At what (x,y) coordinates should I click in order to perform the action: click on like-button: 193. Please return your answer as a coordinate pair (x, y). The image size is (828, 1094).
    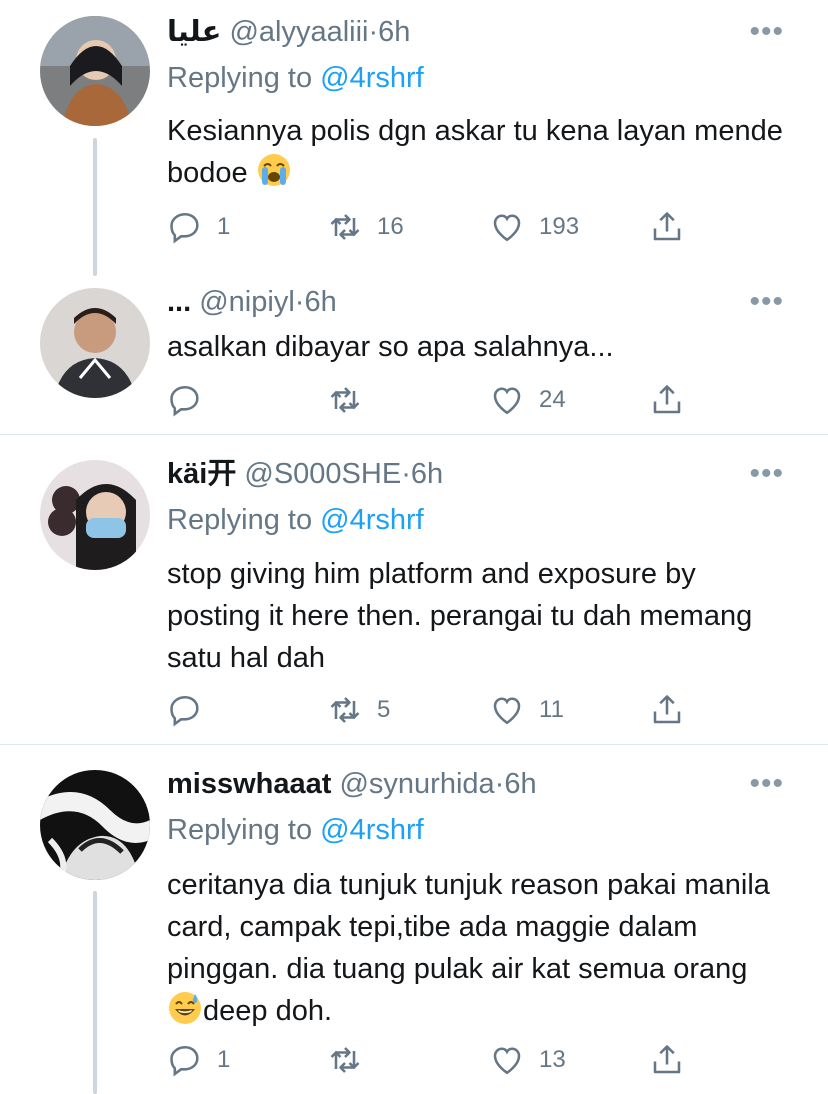
    Looking at the image, I should click on (534, 227).